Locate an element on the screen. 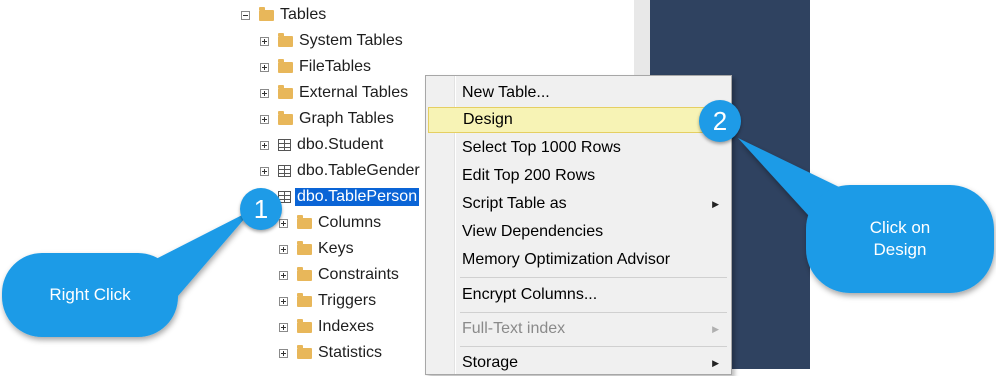 This screenshot has width=996, height=376. step-1-badge: 1 is located at coordinates (261, 209).